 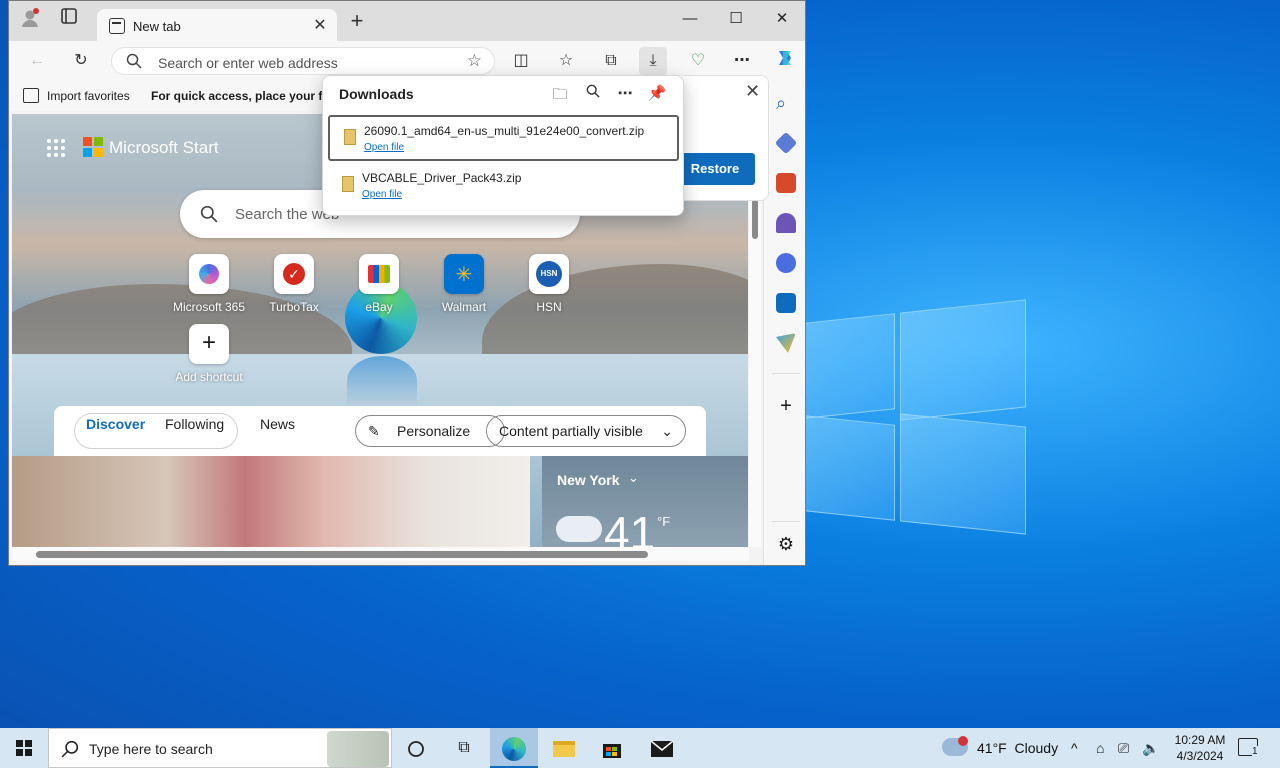 I want to click on downloads-icon: ⤓, so click(x=653, y=61).